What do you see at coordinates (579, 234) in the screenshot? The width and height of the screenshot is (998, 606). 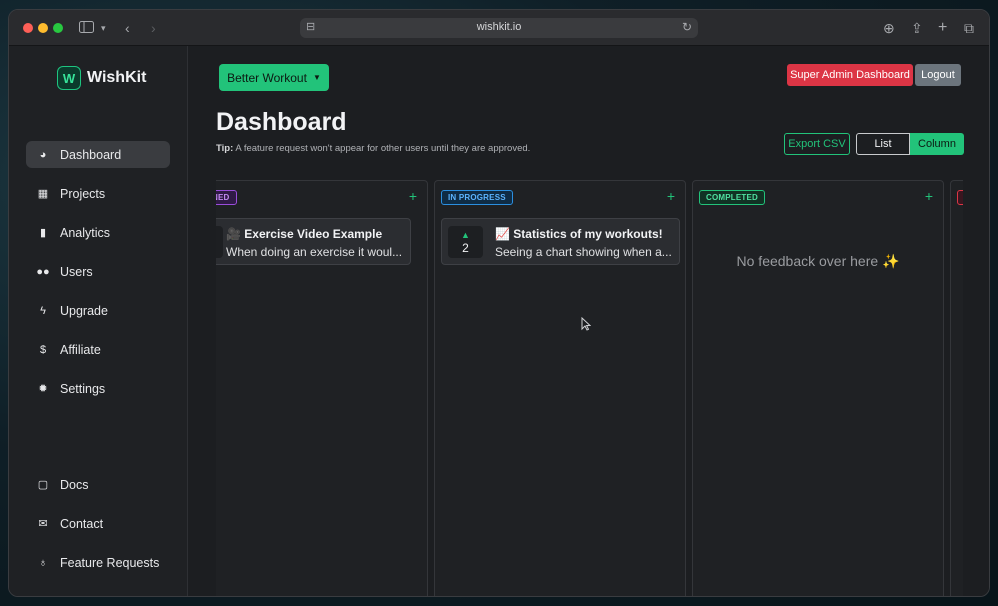 I see `card-title: 📈 Statistics of my workouts!` at bounding box center [579, 234].